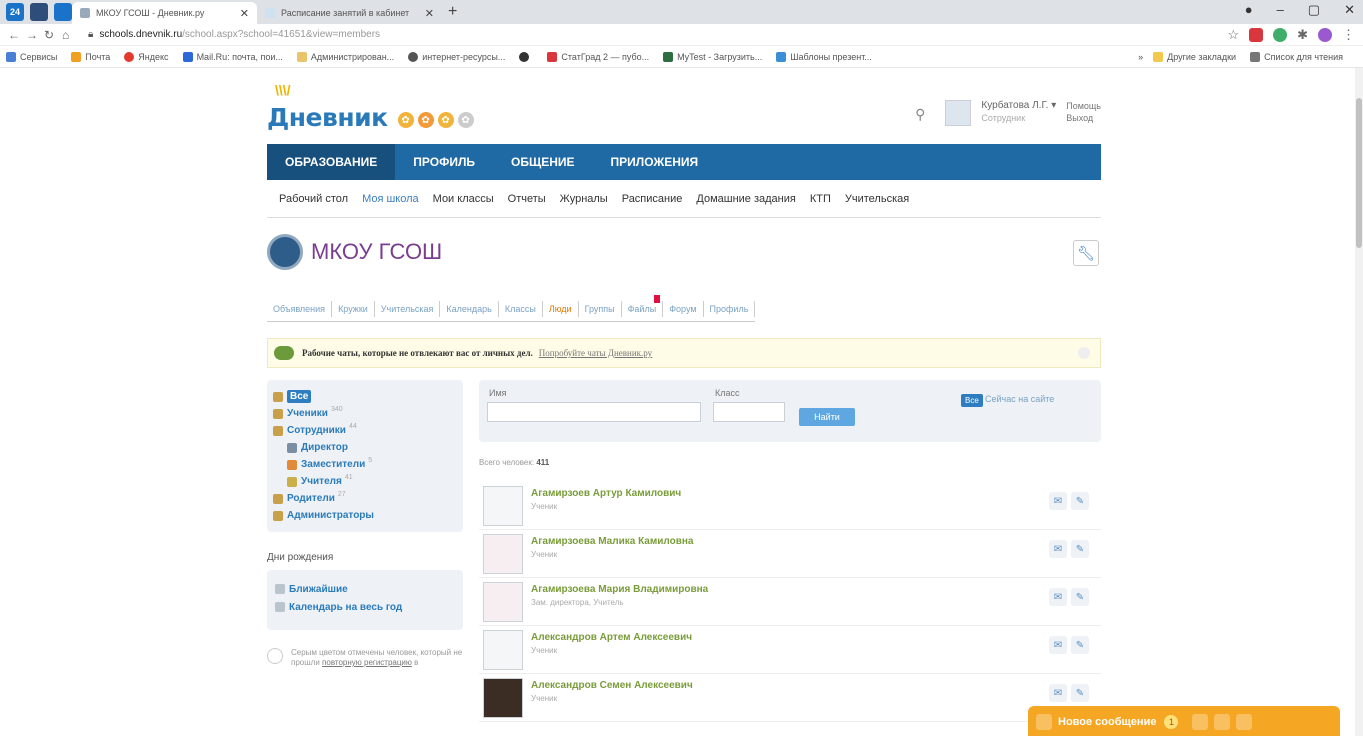  Describe the element at coordinates (469, 308) in the screenshot. I see `tab-calendar: Календарь` at that location.